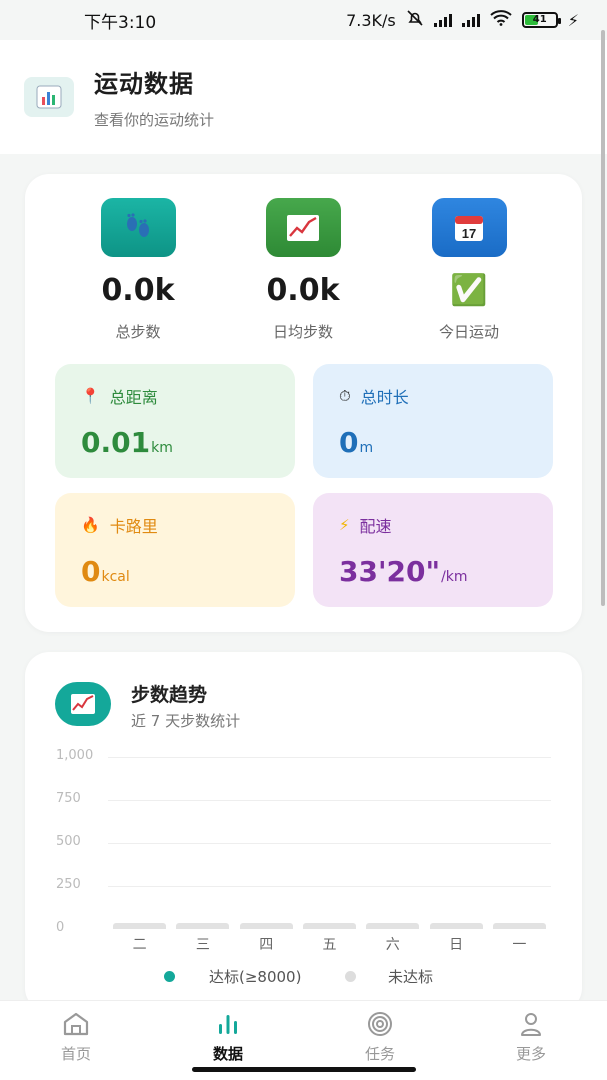 This screenshot has height=1080, width=607. Describe the element at coordinates (255, 977) in the screenshot. I see `legend-label-reached: 达标(≥8000)` at that location.